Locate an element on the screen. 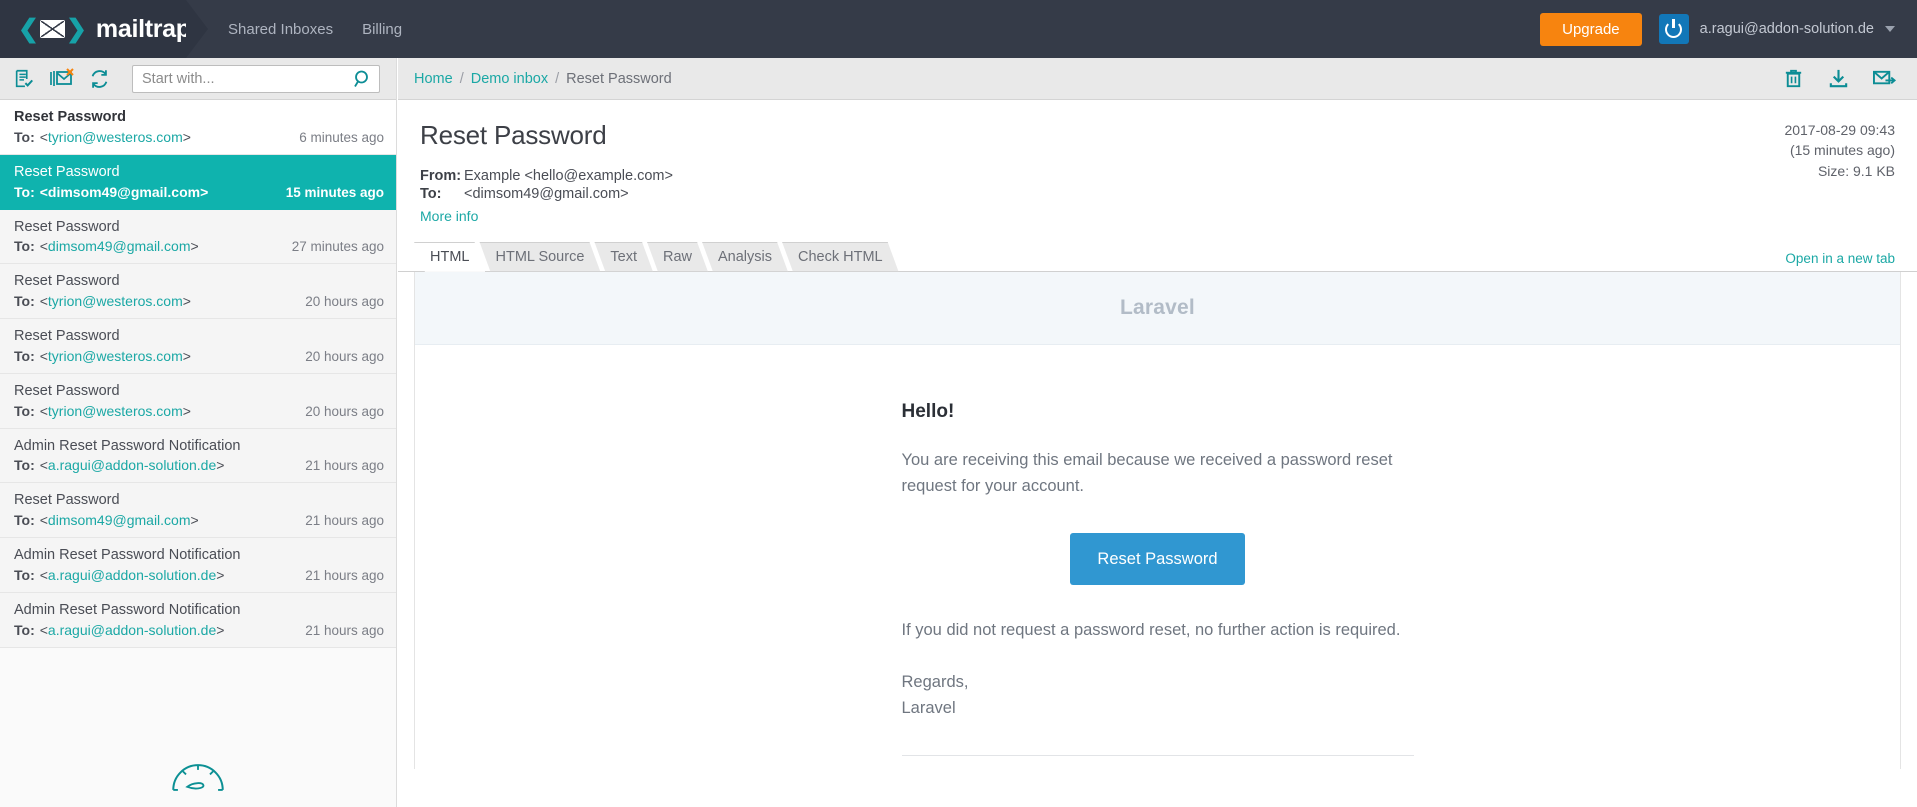 This screenshot has width=1917, height=807. tab-analysis: Analysis is located at coordinates (745, 257).